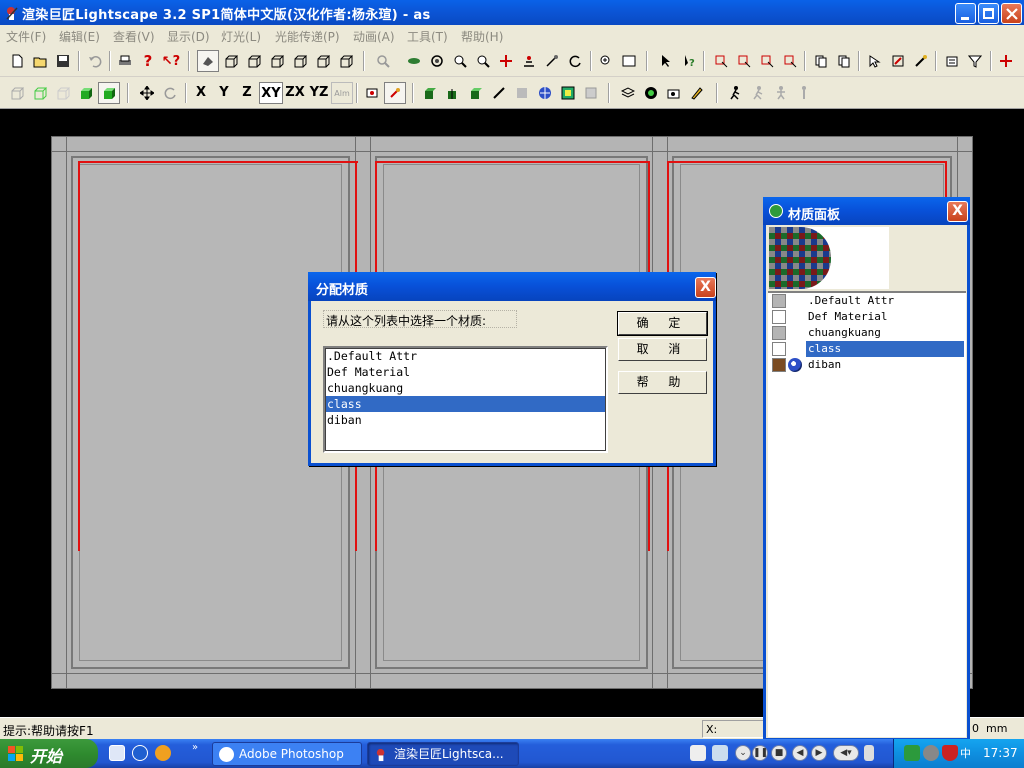  I want to click on rotate-view-button, so click(437, 61).